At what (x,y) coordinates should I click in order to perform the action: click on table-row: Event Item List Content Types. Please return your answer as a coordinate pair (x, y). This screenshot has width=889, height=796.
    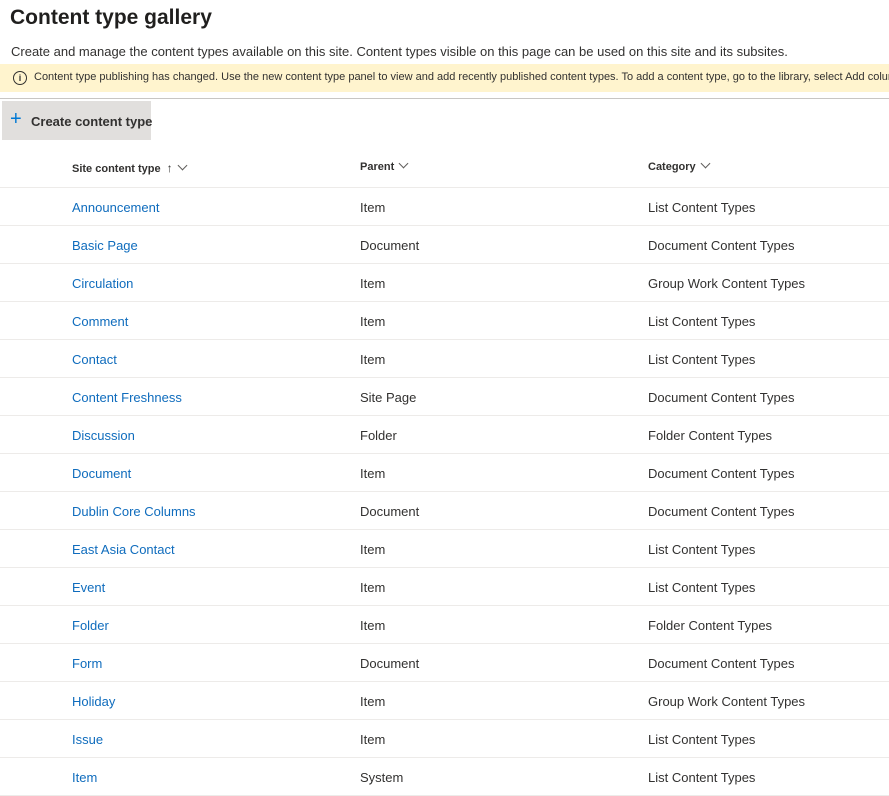
    Looking at the image, I should click on (444, 587).